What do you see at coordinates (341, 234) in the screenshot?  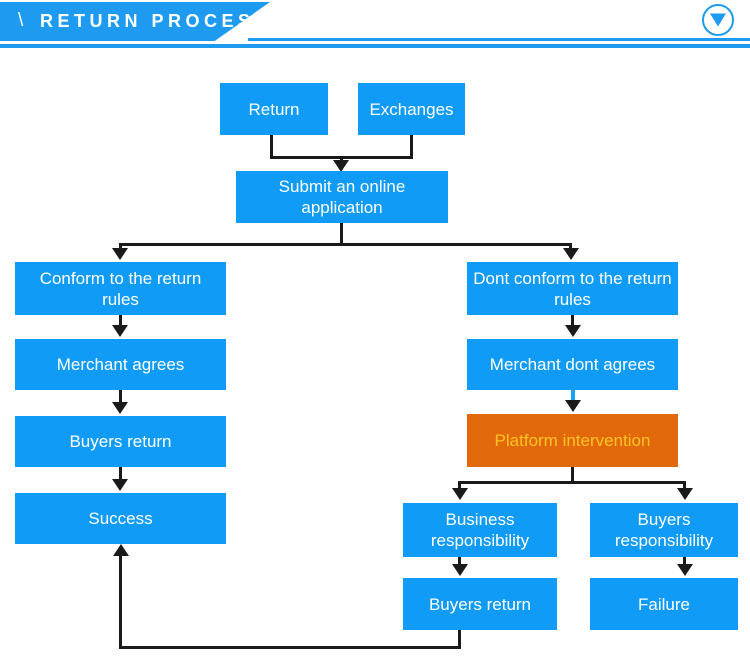 I see `edge-submit-down` at bounding box center [341, 234].